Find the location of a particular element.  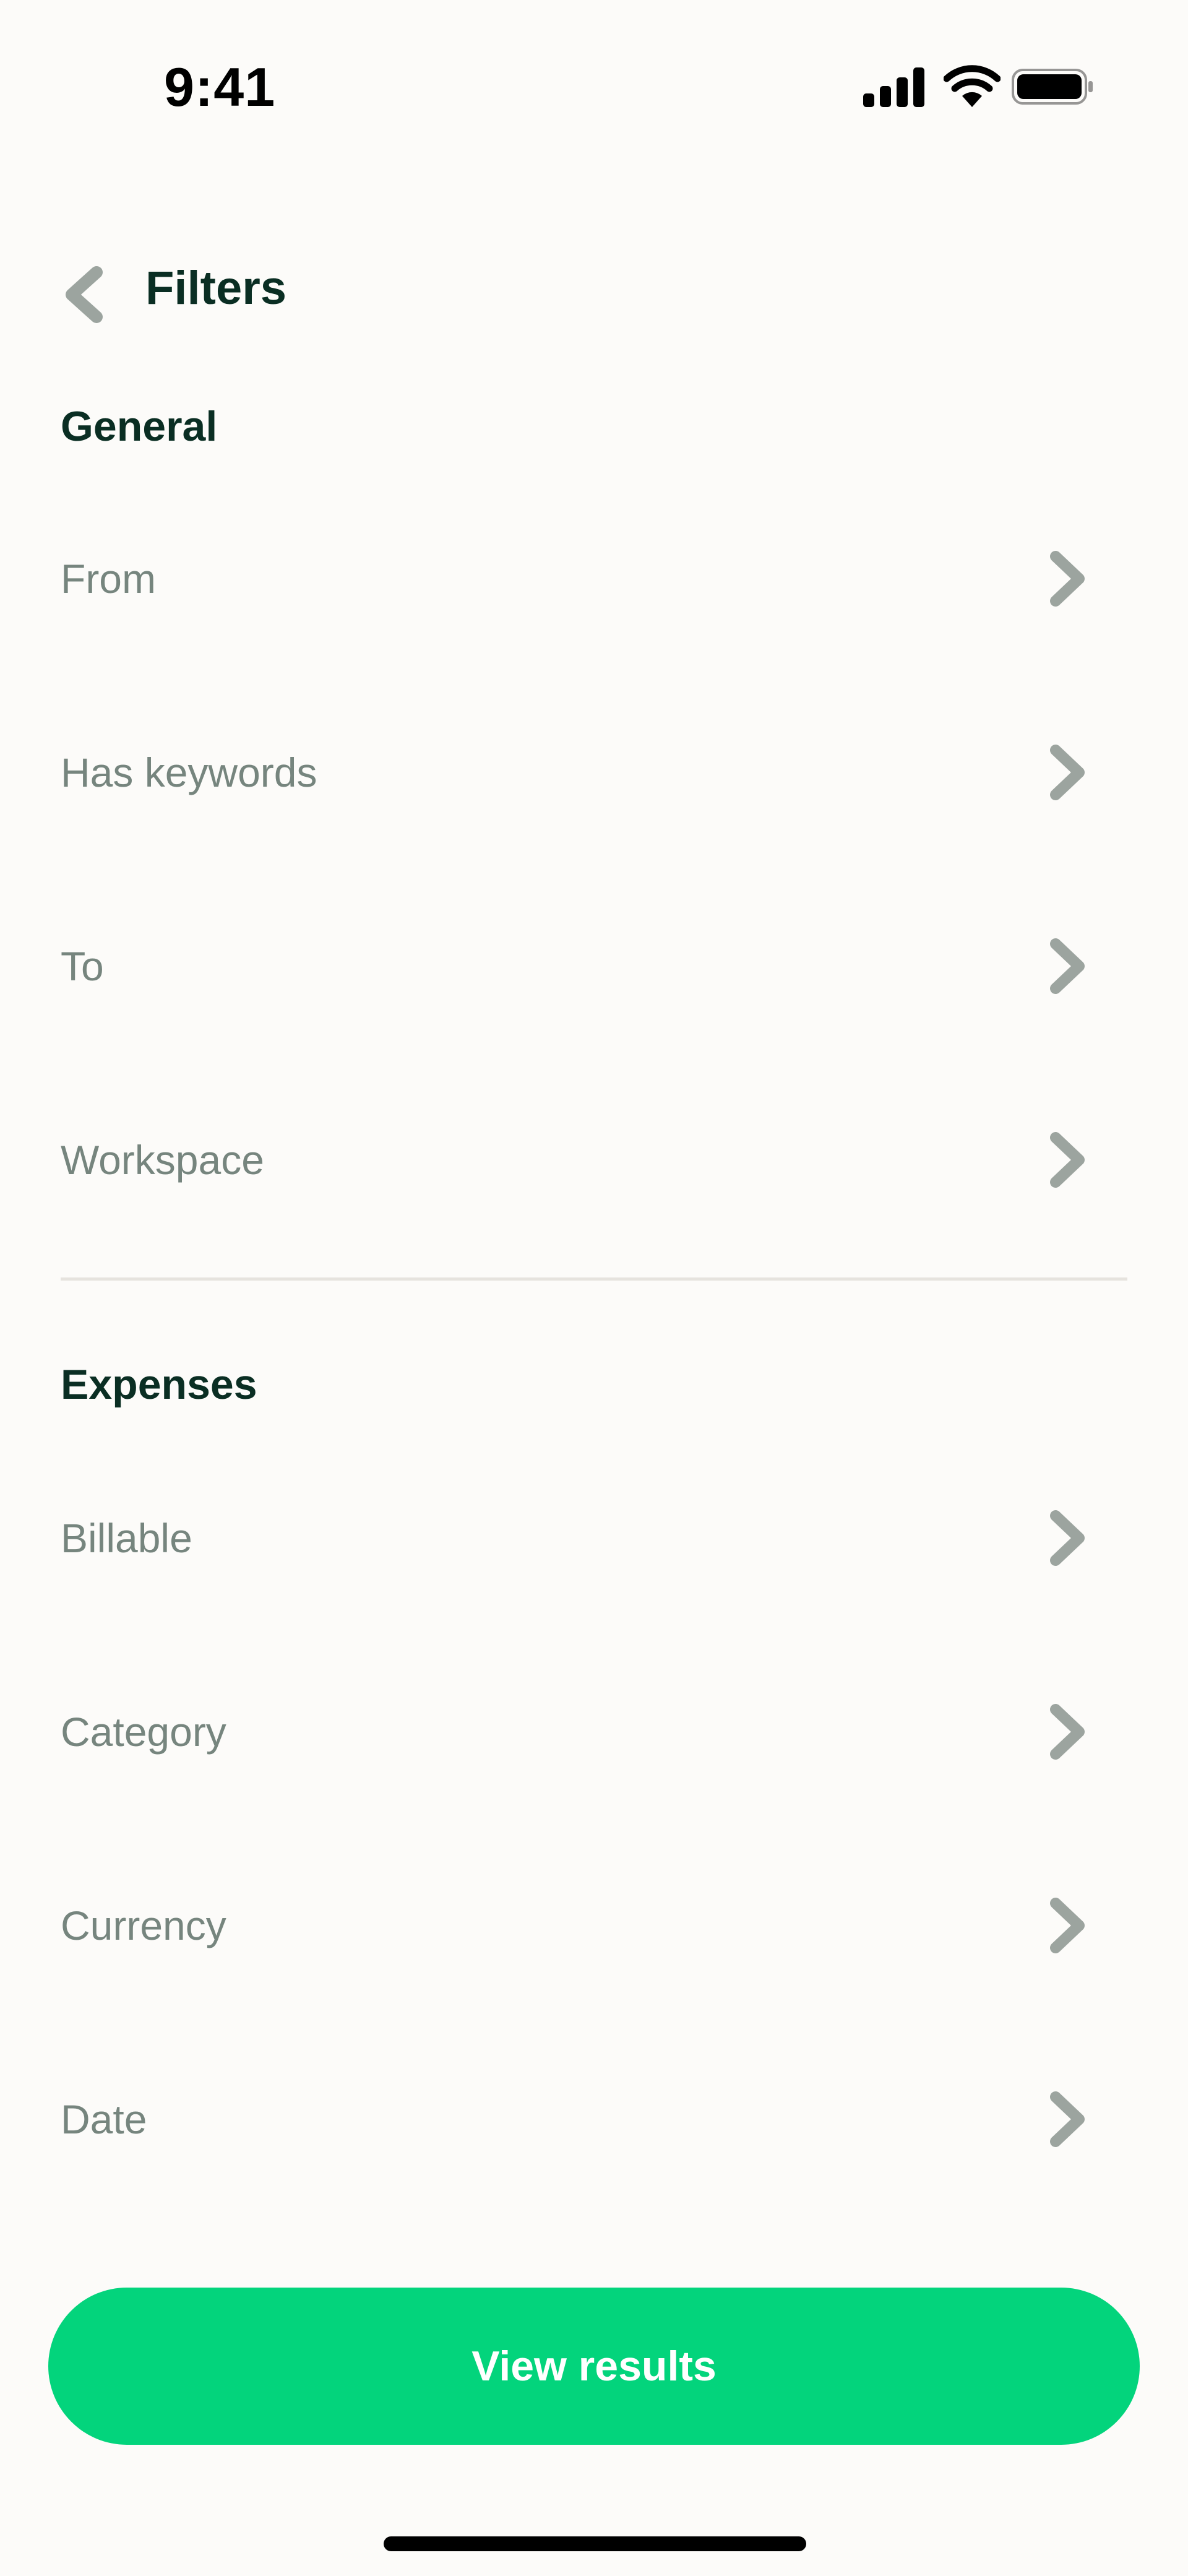

wifi-icon is located at coordinates (972, 86).